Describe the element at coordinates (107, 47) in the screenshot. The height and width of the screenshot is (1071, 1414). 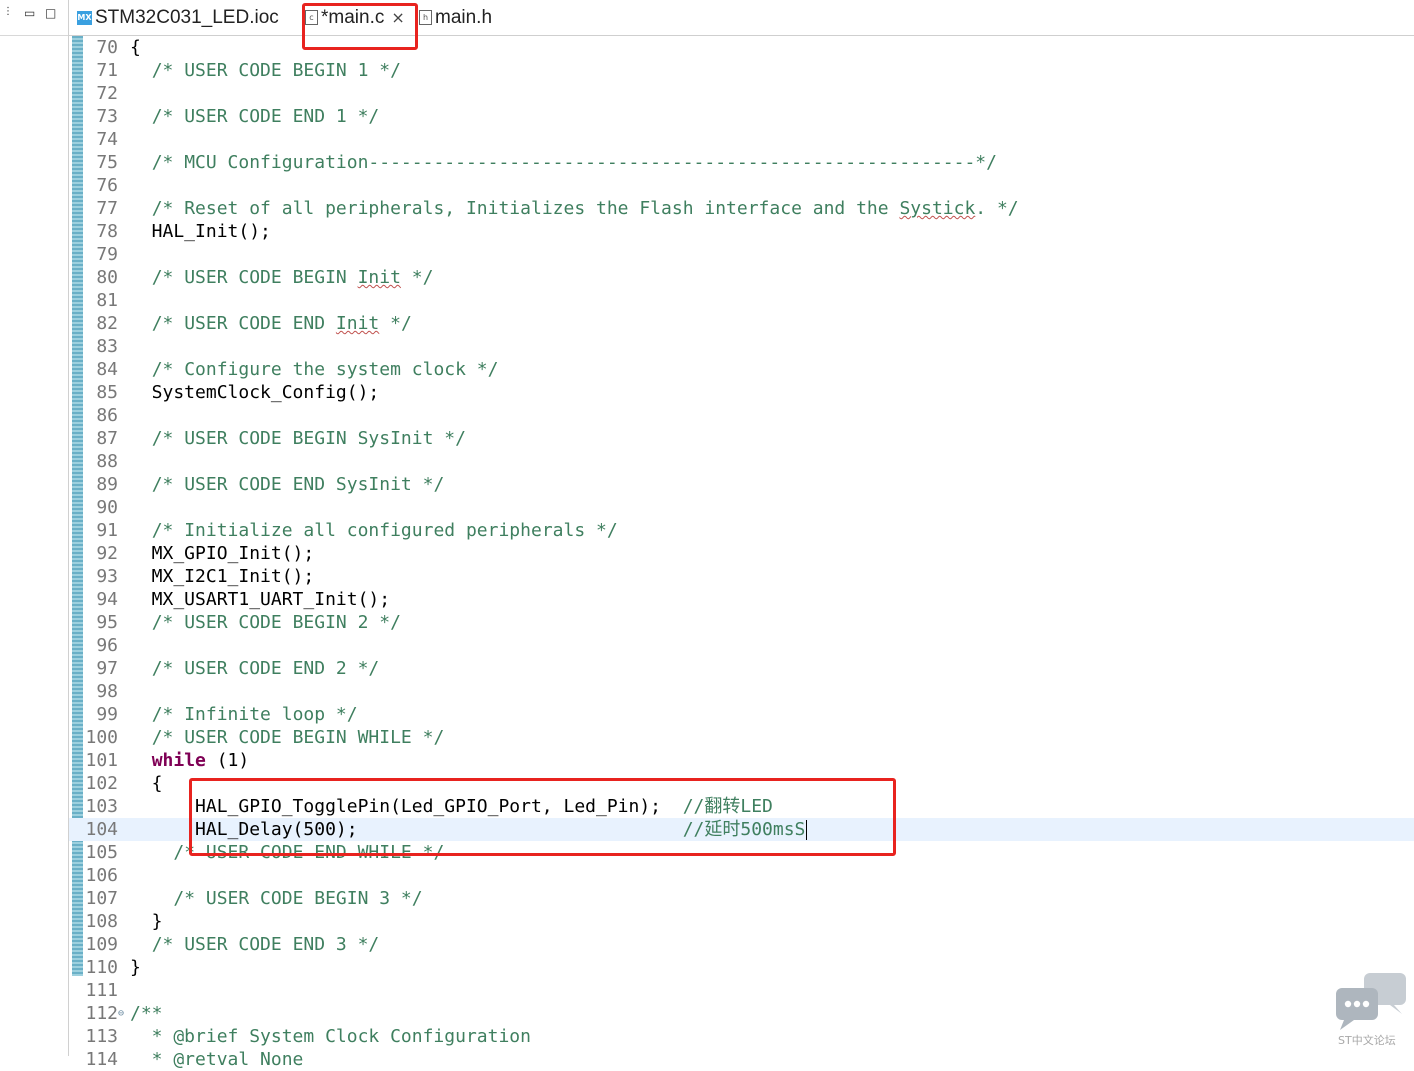
I see `line-number: 70` at that location.